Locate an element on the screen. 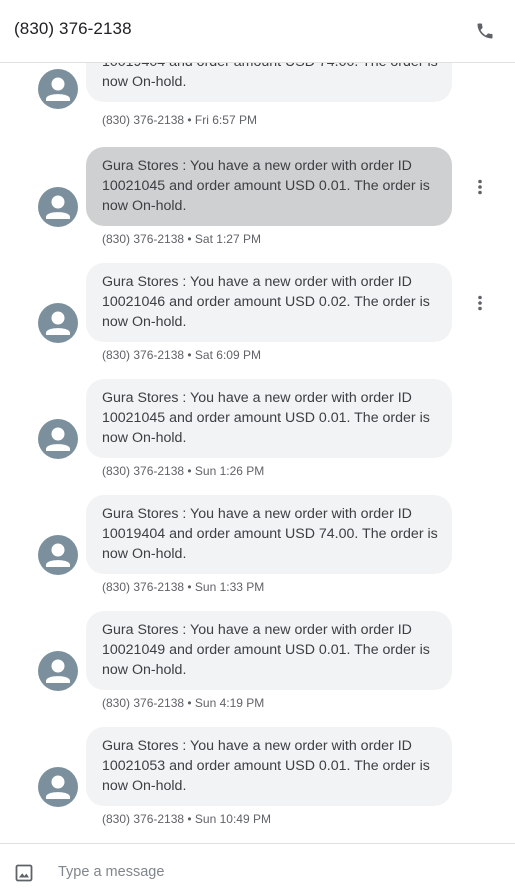 Image resolution: width=515 pixels, height=893 pixels. conversation-header: (830) 376-2138 is located at coordinates (257, 31).